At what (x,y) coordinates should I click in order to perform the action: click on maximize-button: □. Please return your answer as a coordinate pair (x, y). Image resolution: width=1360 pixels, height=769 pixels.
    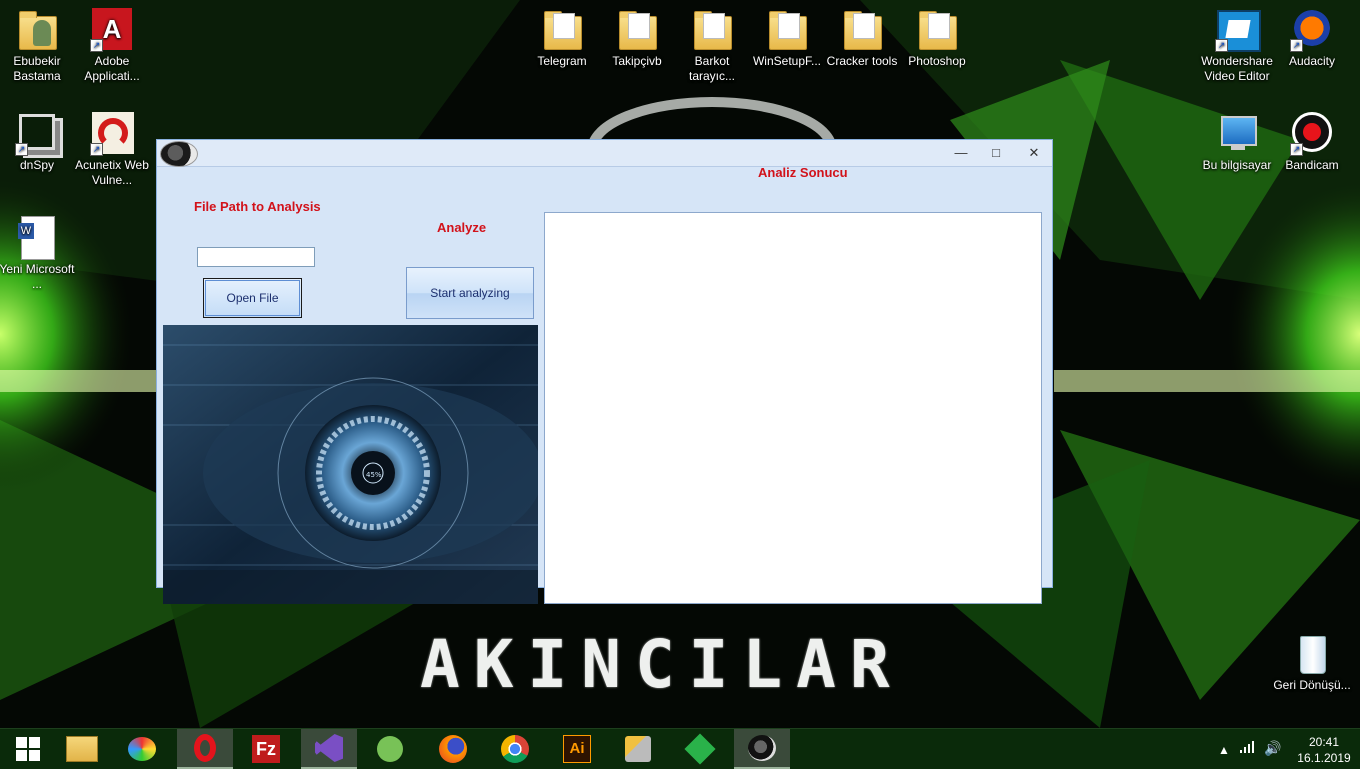
    Looking at the image, I should click on (996, 153).